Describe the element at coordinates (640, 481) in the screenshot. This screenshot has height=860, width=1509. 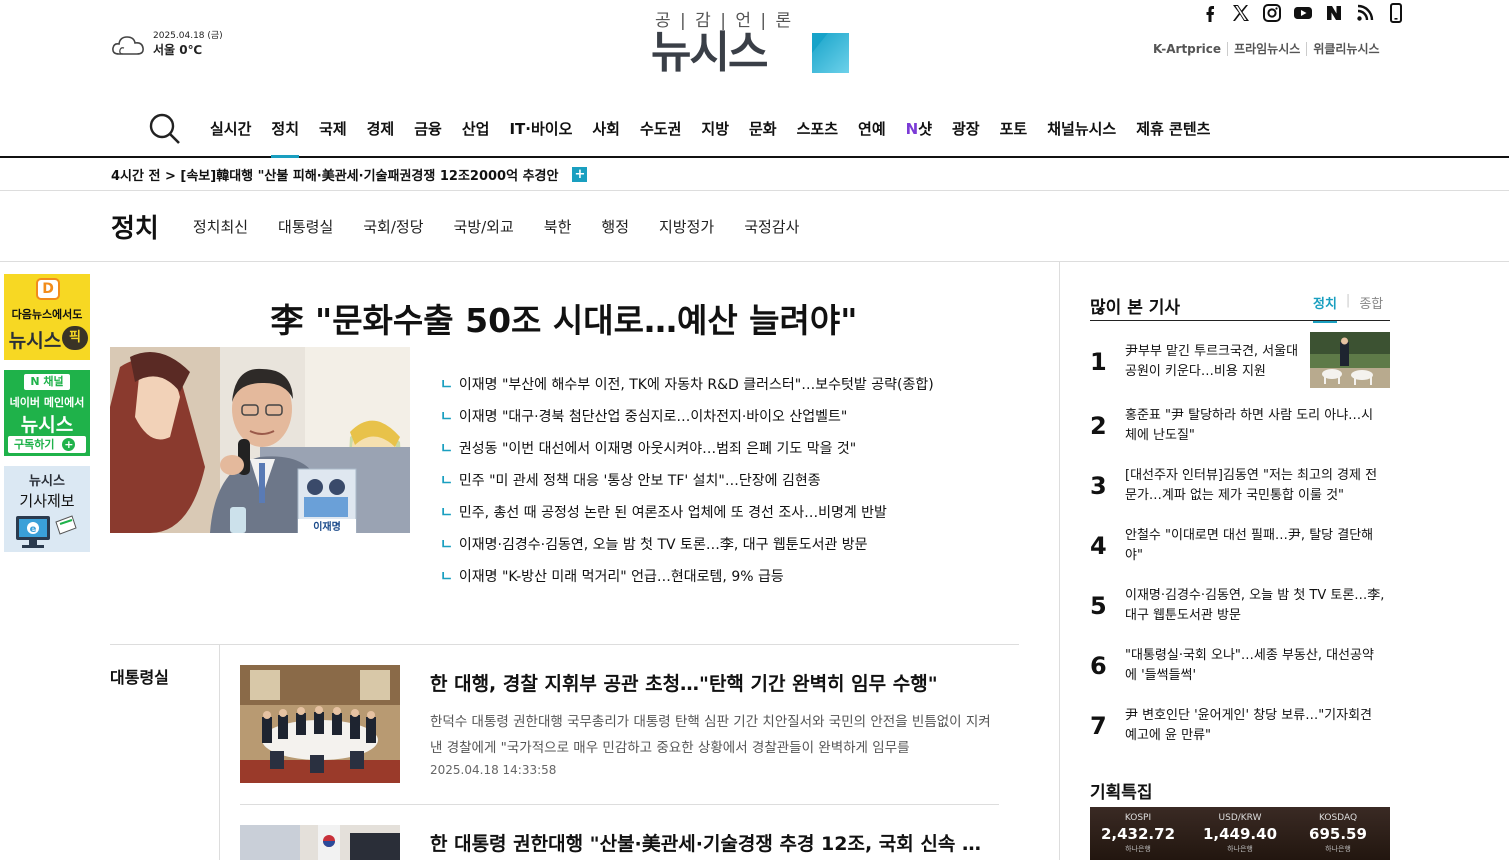
I see `related-news-title: 민주 "미 관세 정책 대응 '통상 안보 TF' 설치"…단장에 김현종` at that location.